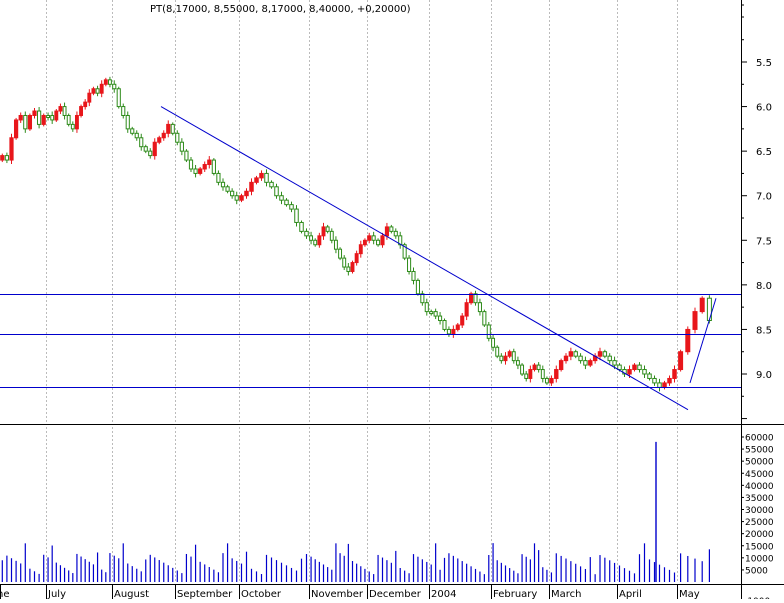  What do you see at coordinates (566, 594) in the screenshot?
I see `x-tick-label: March` at bounding box center [566, 594].